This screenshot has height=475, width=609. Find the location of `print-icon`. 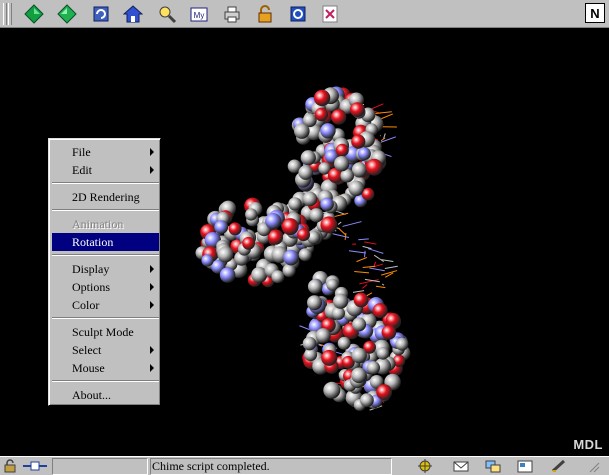

print-icon is located at coordinates (232, 14).